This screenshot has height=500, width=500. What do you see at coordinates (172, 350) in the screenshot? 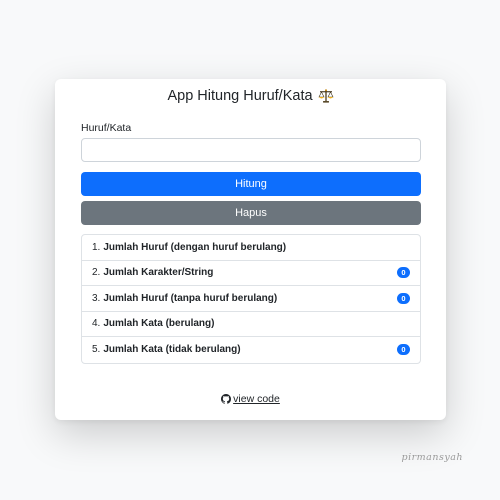
I see `result-label: Jumlah Kata (tidak berulang)` at bounding box center [172, 350].